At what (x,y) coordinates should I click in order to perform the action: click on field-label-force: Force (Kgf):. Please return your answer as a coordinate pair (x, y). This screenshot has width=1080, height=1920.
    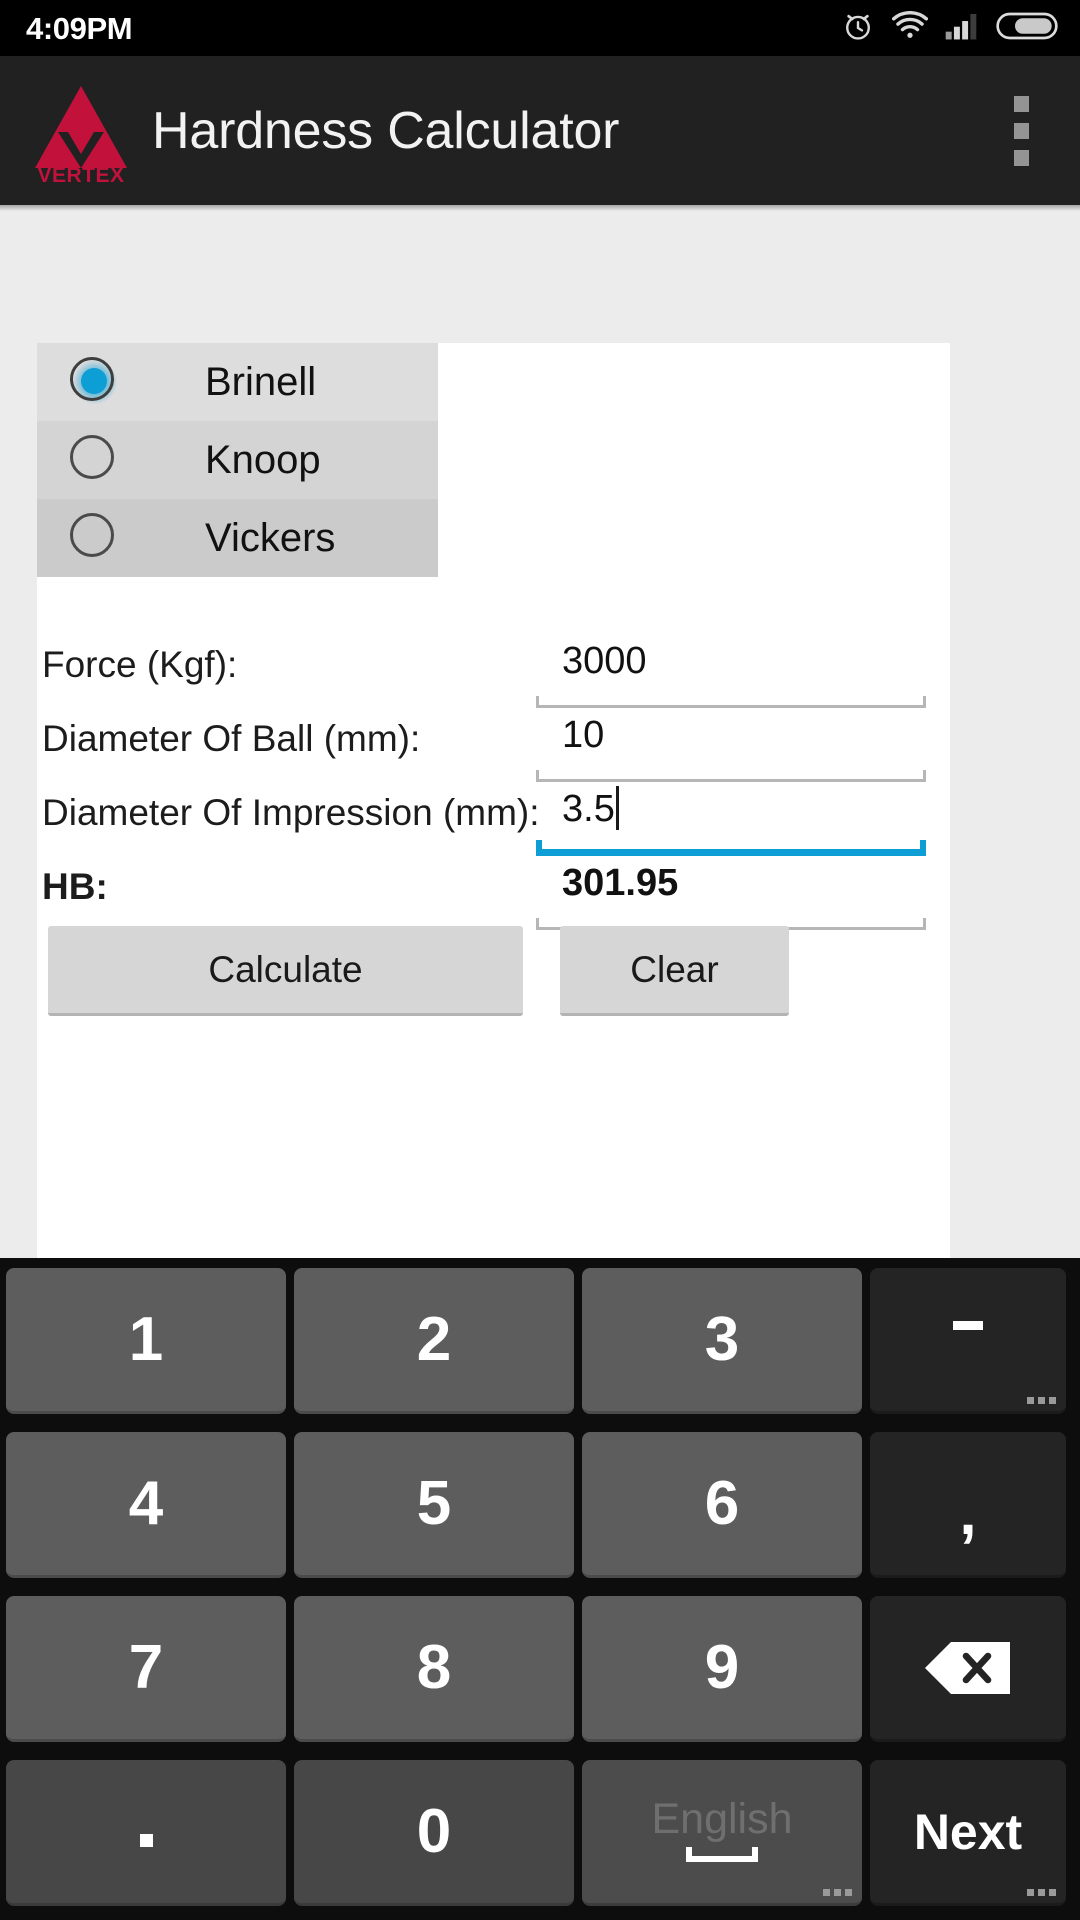
    Looking at the image, I should click on (140, 664).